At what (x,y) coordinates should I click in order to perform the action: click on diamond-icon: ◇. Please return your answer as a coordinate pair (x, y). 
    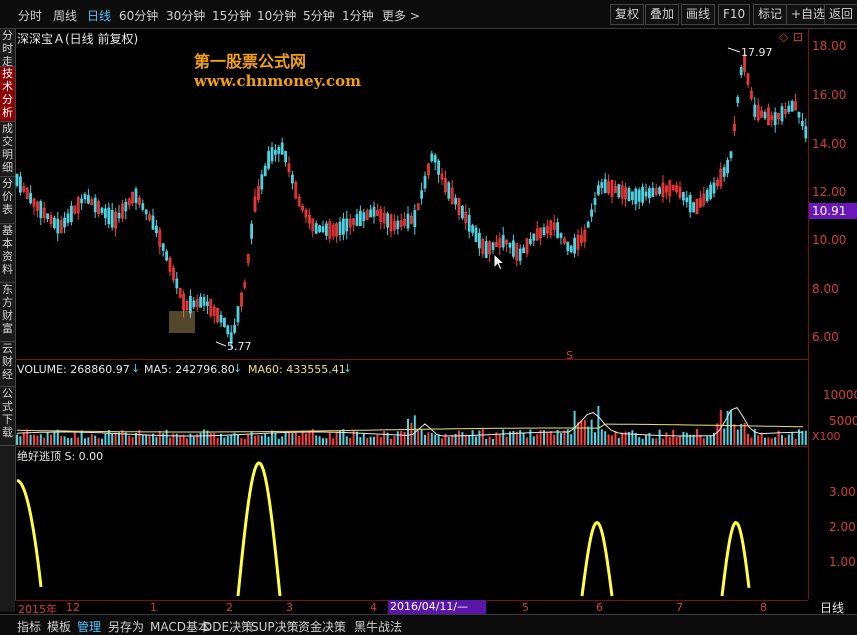
    Looking at the image, I should click on (783, 37).